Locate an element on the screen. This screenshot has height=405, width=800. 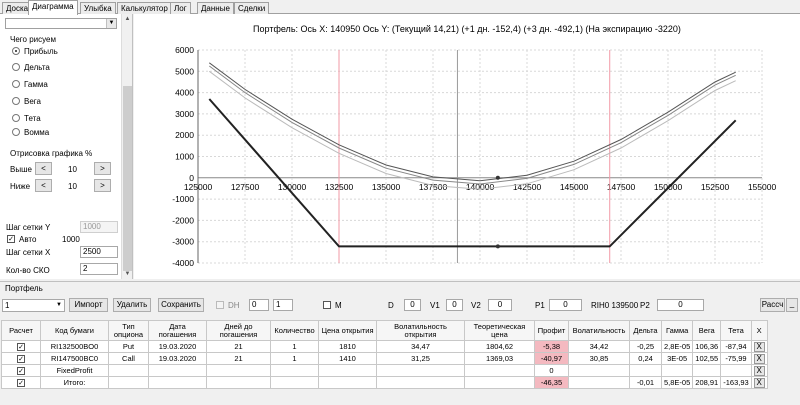
col-header-days: Дней до погашения is located at coordinates (238, 330).